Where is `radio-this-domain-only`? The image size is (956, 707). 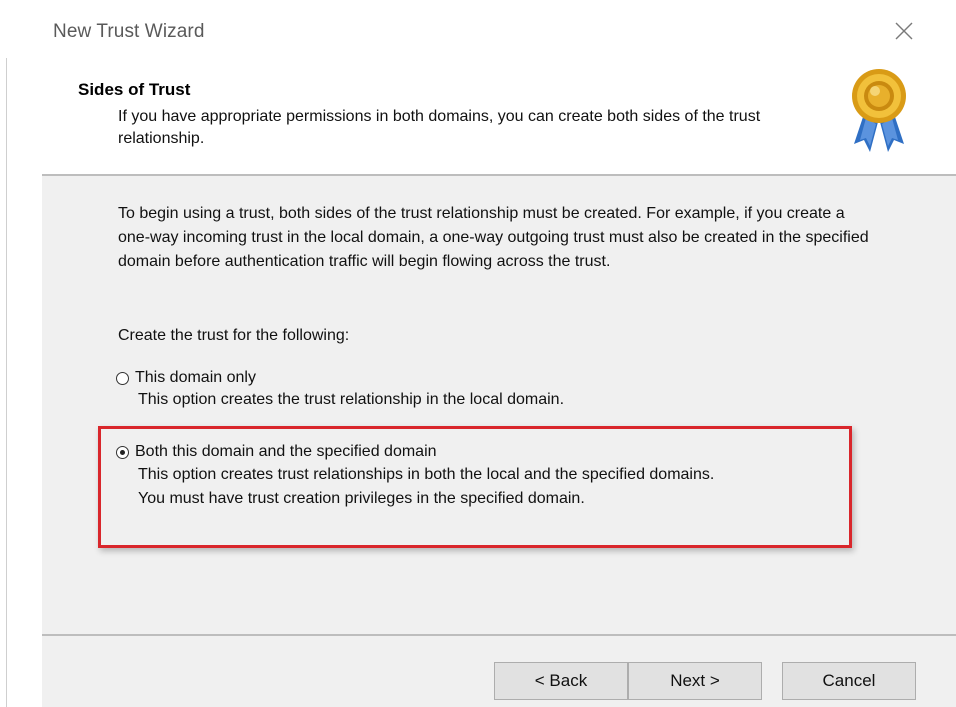 radio-this-domain-only is located at coordinates (122, 378).